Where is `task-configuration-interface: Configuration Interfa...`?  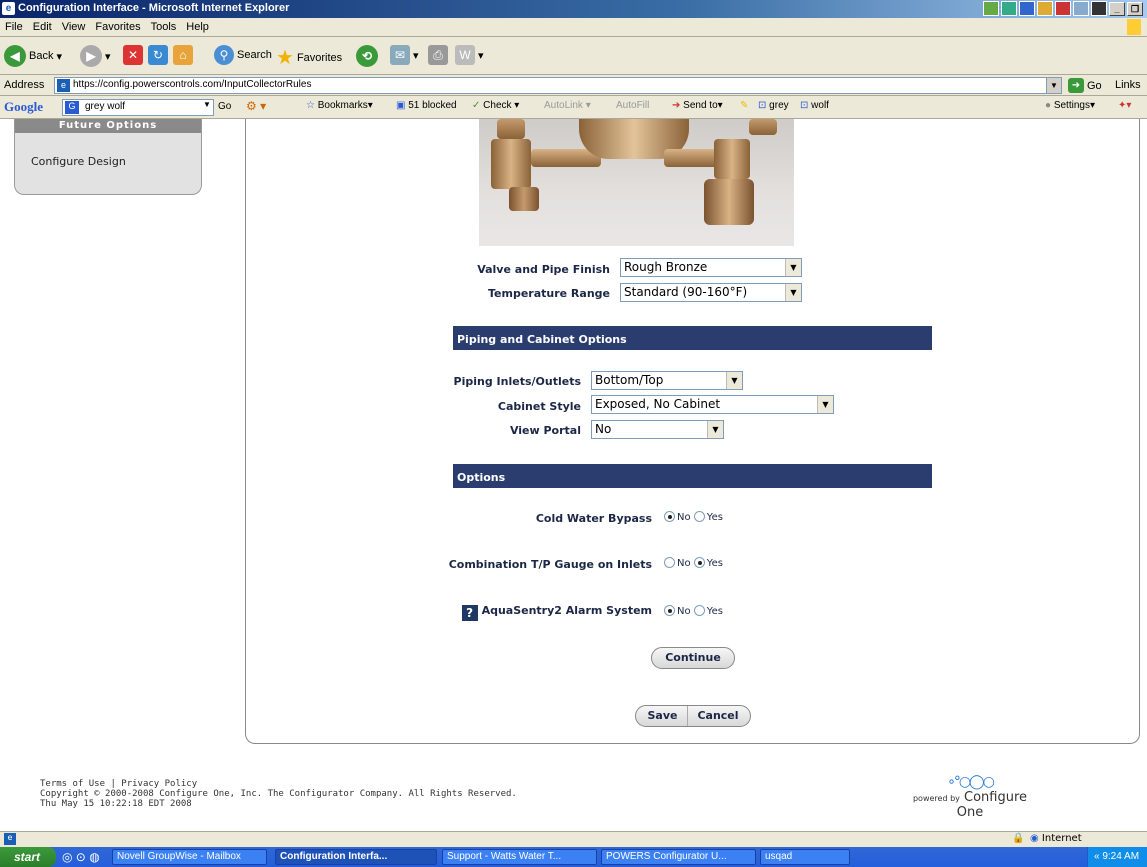 task-configuration-interface: Configuration Interfa... is located at coordinates (356, 857).